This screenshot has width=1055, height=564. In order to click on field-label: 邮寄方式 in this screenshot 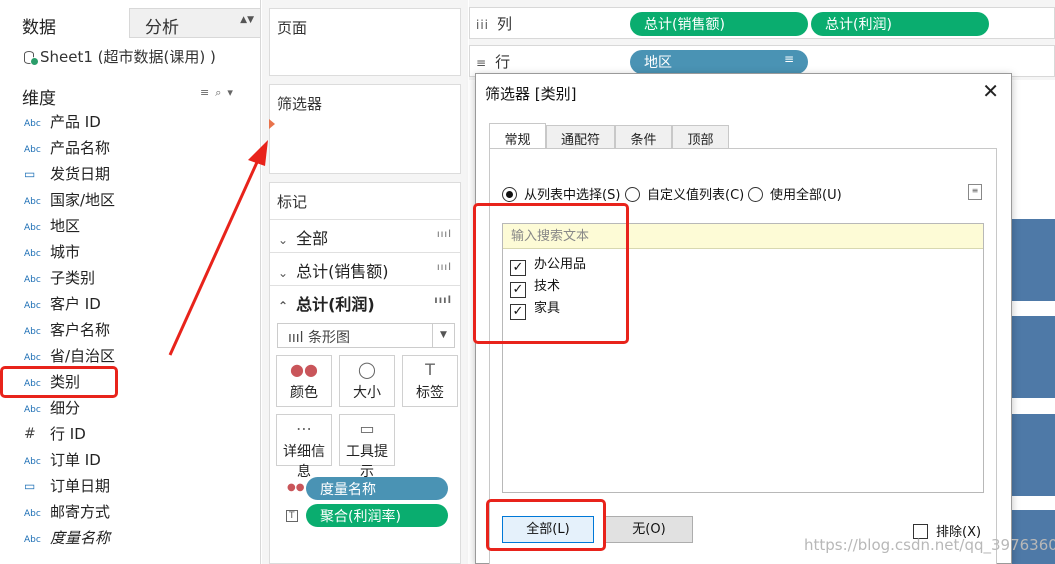, I will do `click(80, 512)`.